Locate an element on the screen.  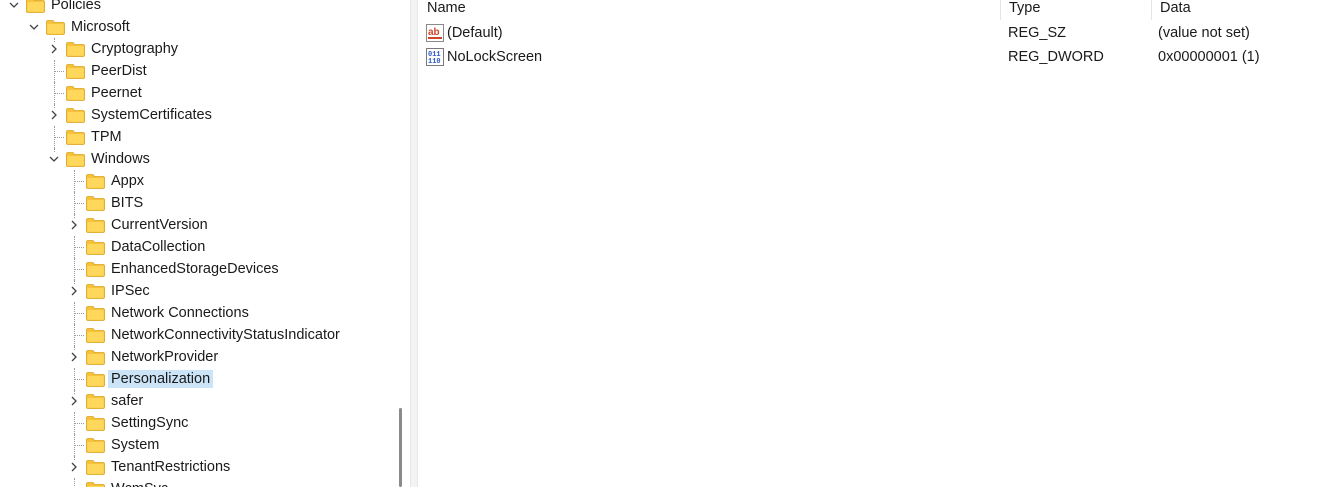
tree-item-label: safer is located at coordinates (127, 401).